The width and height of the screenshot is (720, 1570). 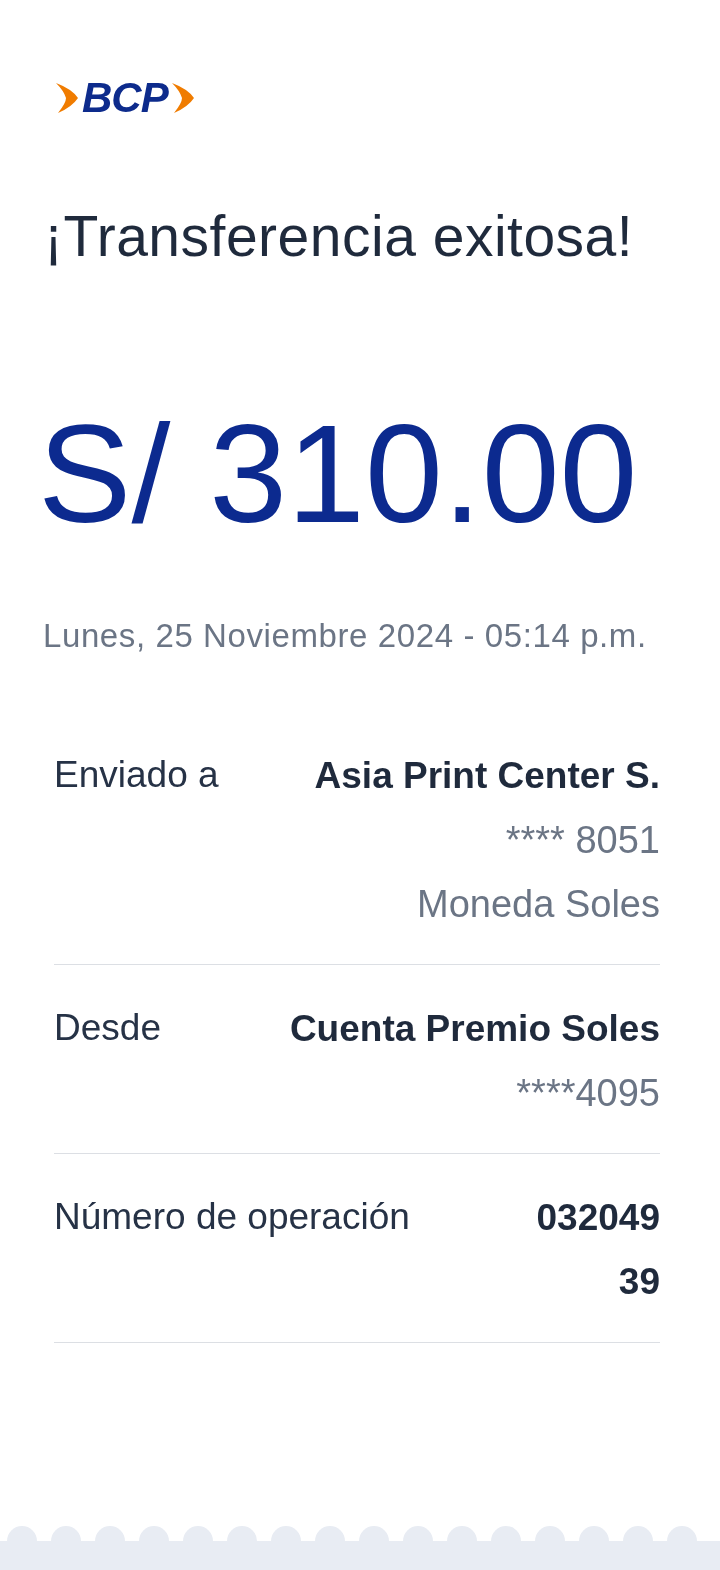 I want to click on date-time: Lunes, 25 Noviembre 2024 - 05:14 p.m., so click(x=345, y=636).